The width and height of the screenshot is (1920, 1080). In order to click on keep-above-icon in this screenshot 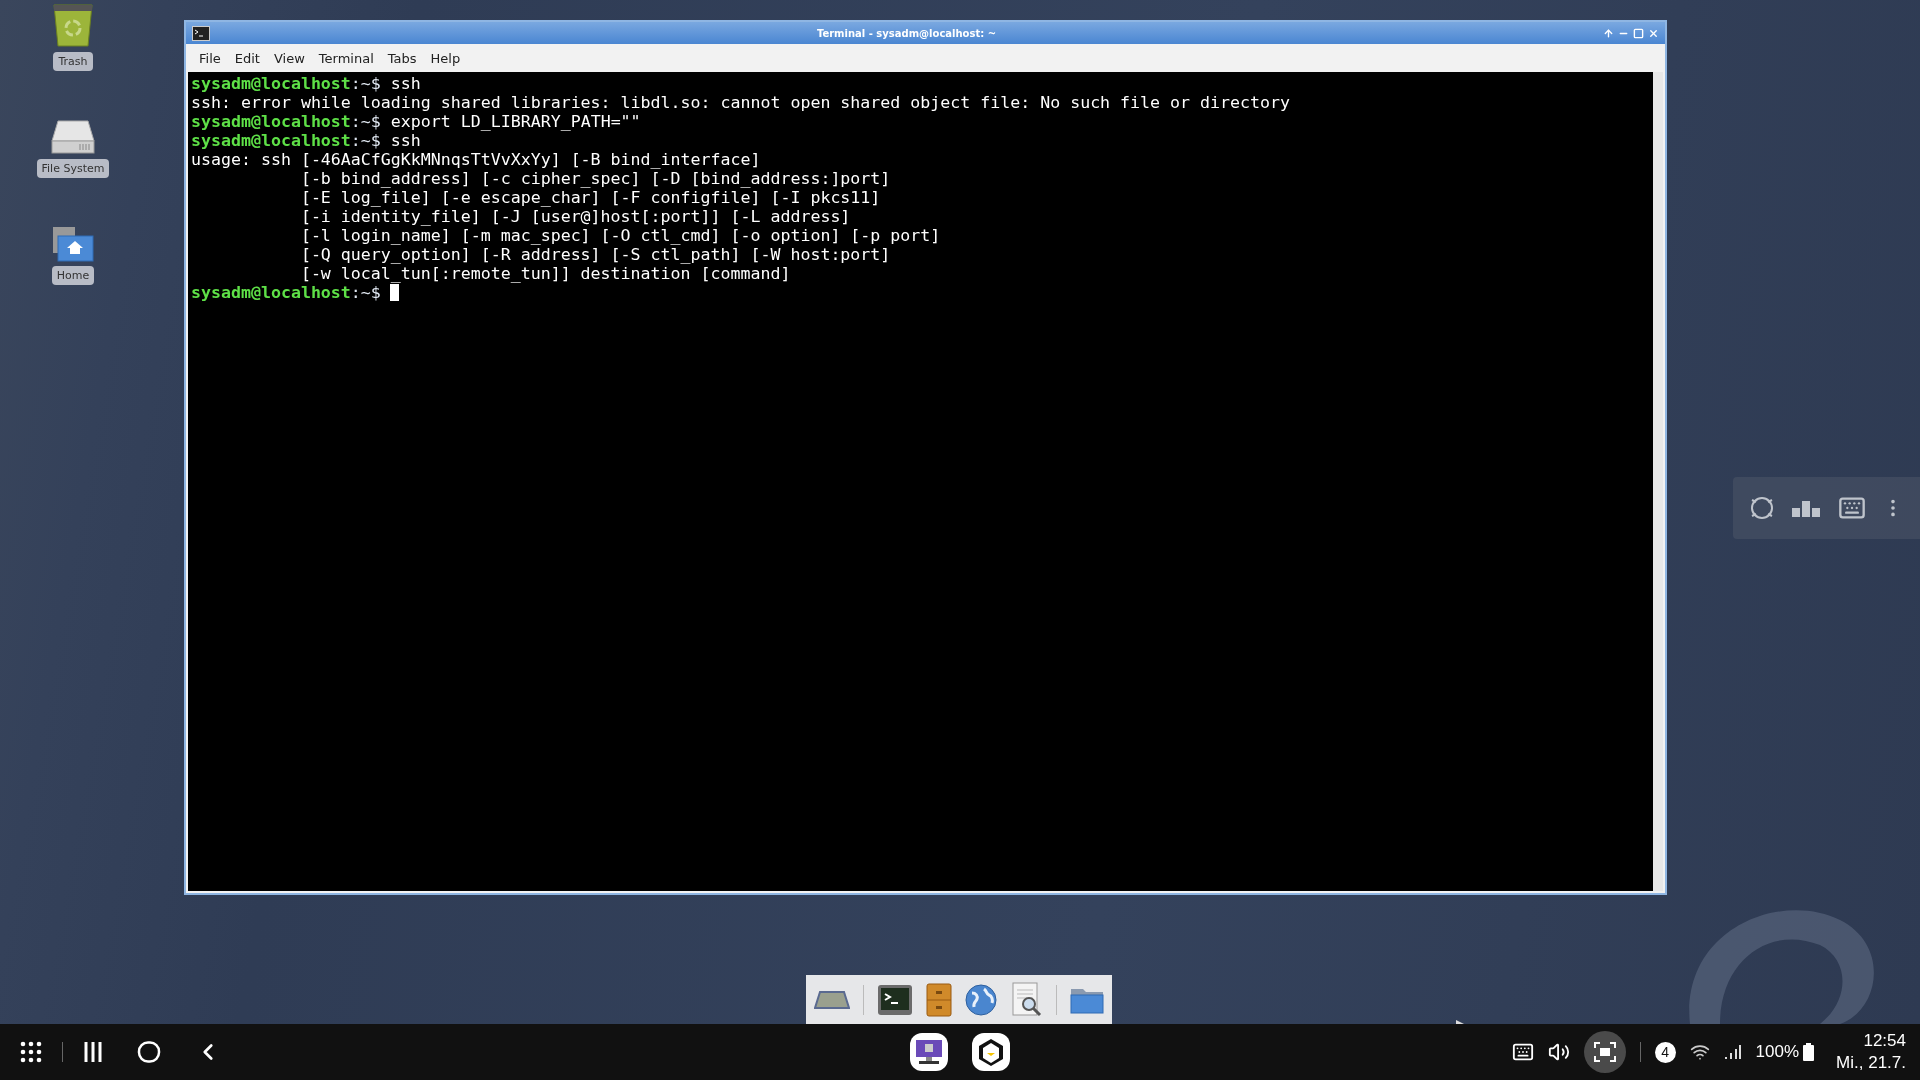, I will do `click(1608, 33)`.